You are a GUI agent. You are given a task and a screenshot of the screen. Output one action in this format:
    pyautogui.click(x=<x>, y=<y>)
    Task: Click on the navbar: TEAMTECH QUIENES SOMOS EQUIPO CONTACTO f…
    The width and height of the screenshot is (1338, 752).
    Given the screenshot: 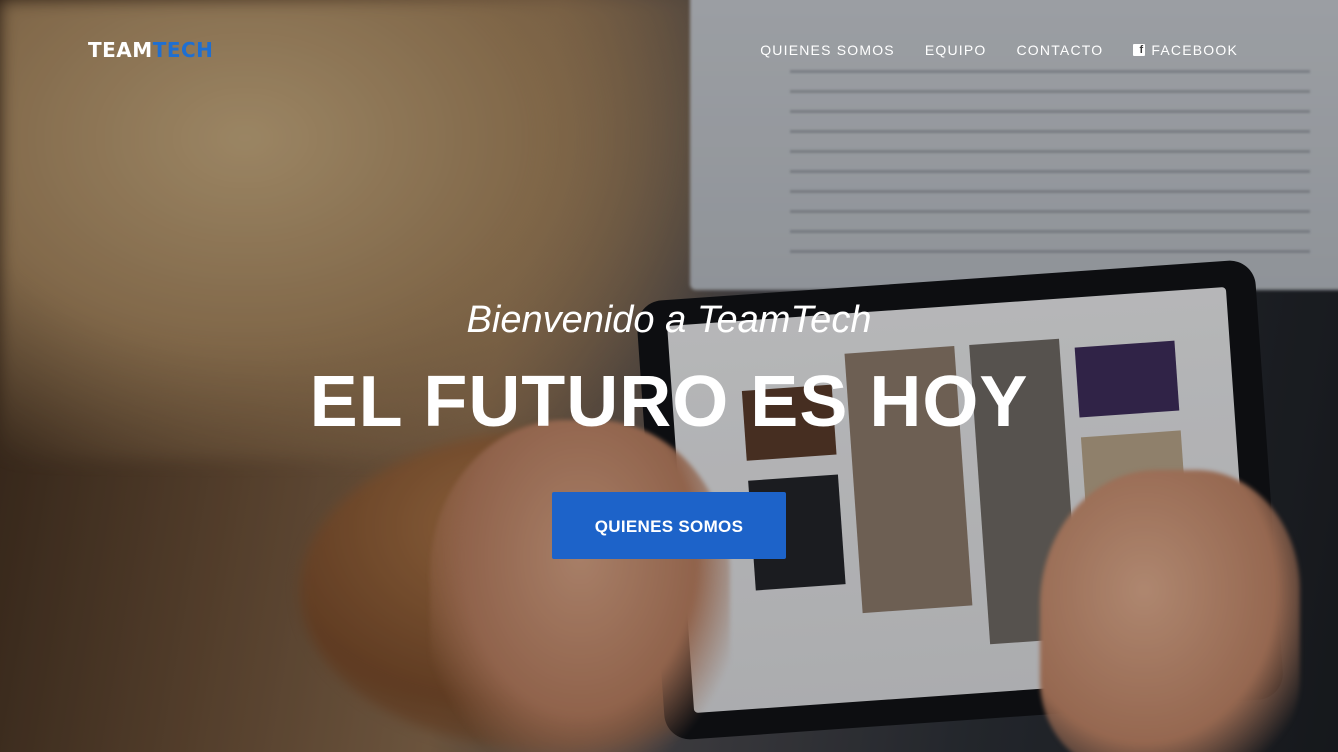 What is the action you would take?
    pyautogui.click(x=669, y=50)
    